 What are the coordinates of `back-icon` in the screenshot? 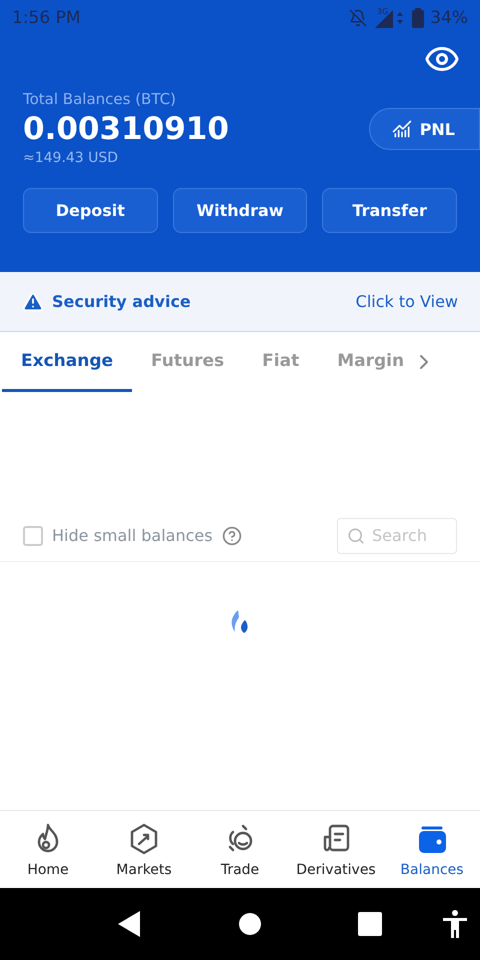 It's located at (130, 924).